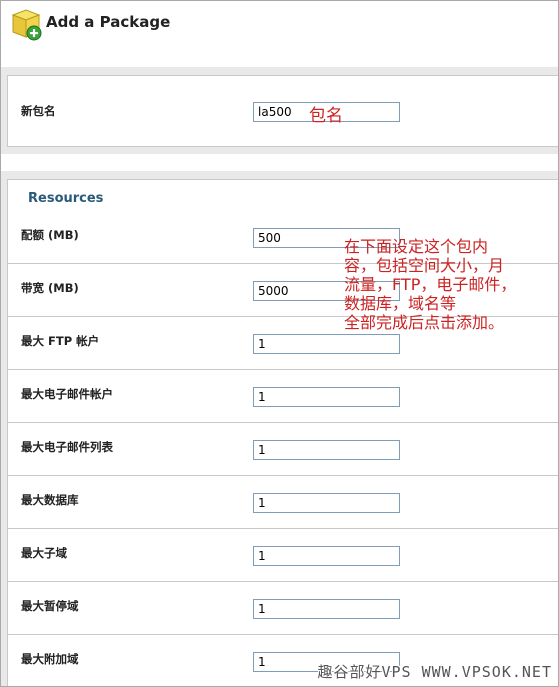 This screenshot has width=559, height=687. Describe the element at coordinates (326, 503) in the screenshot. I see `databases-input` at that location.